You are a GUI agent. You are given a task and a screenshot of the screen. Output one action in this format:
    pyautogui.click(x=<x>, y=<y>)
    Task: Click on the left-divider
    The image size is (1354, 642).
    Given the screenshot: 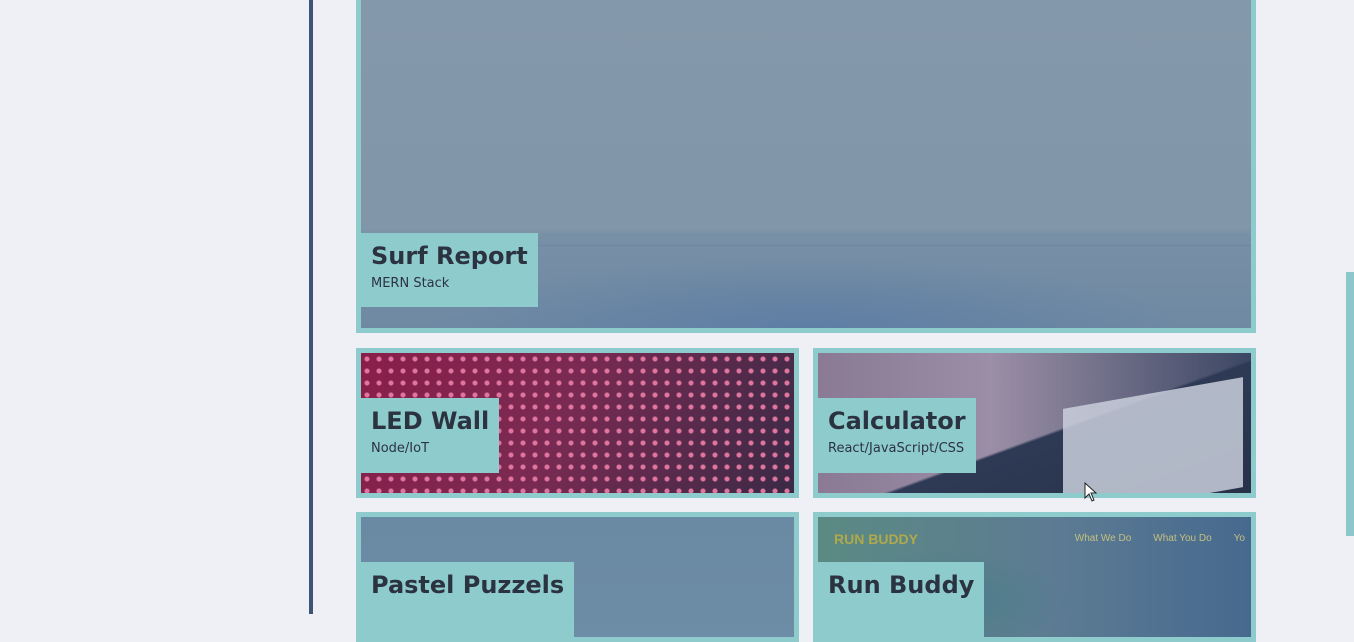 What is the action you would take?
    pyautogui.click(x=311, y=307)
    